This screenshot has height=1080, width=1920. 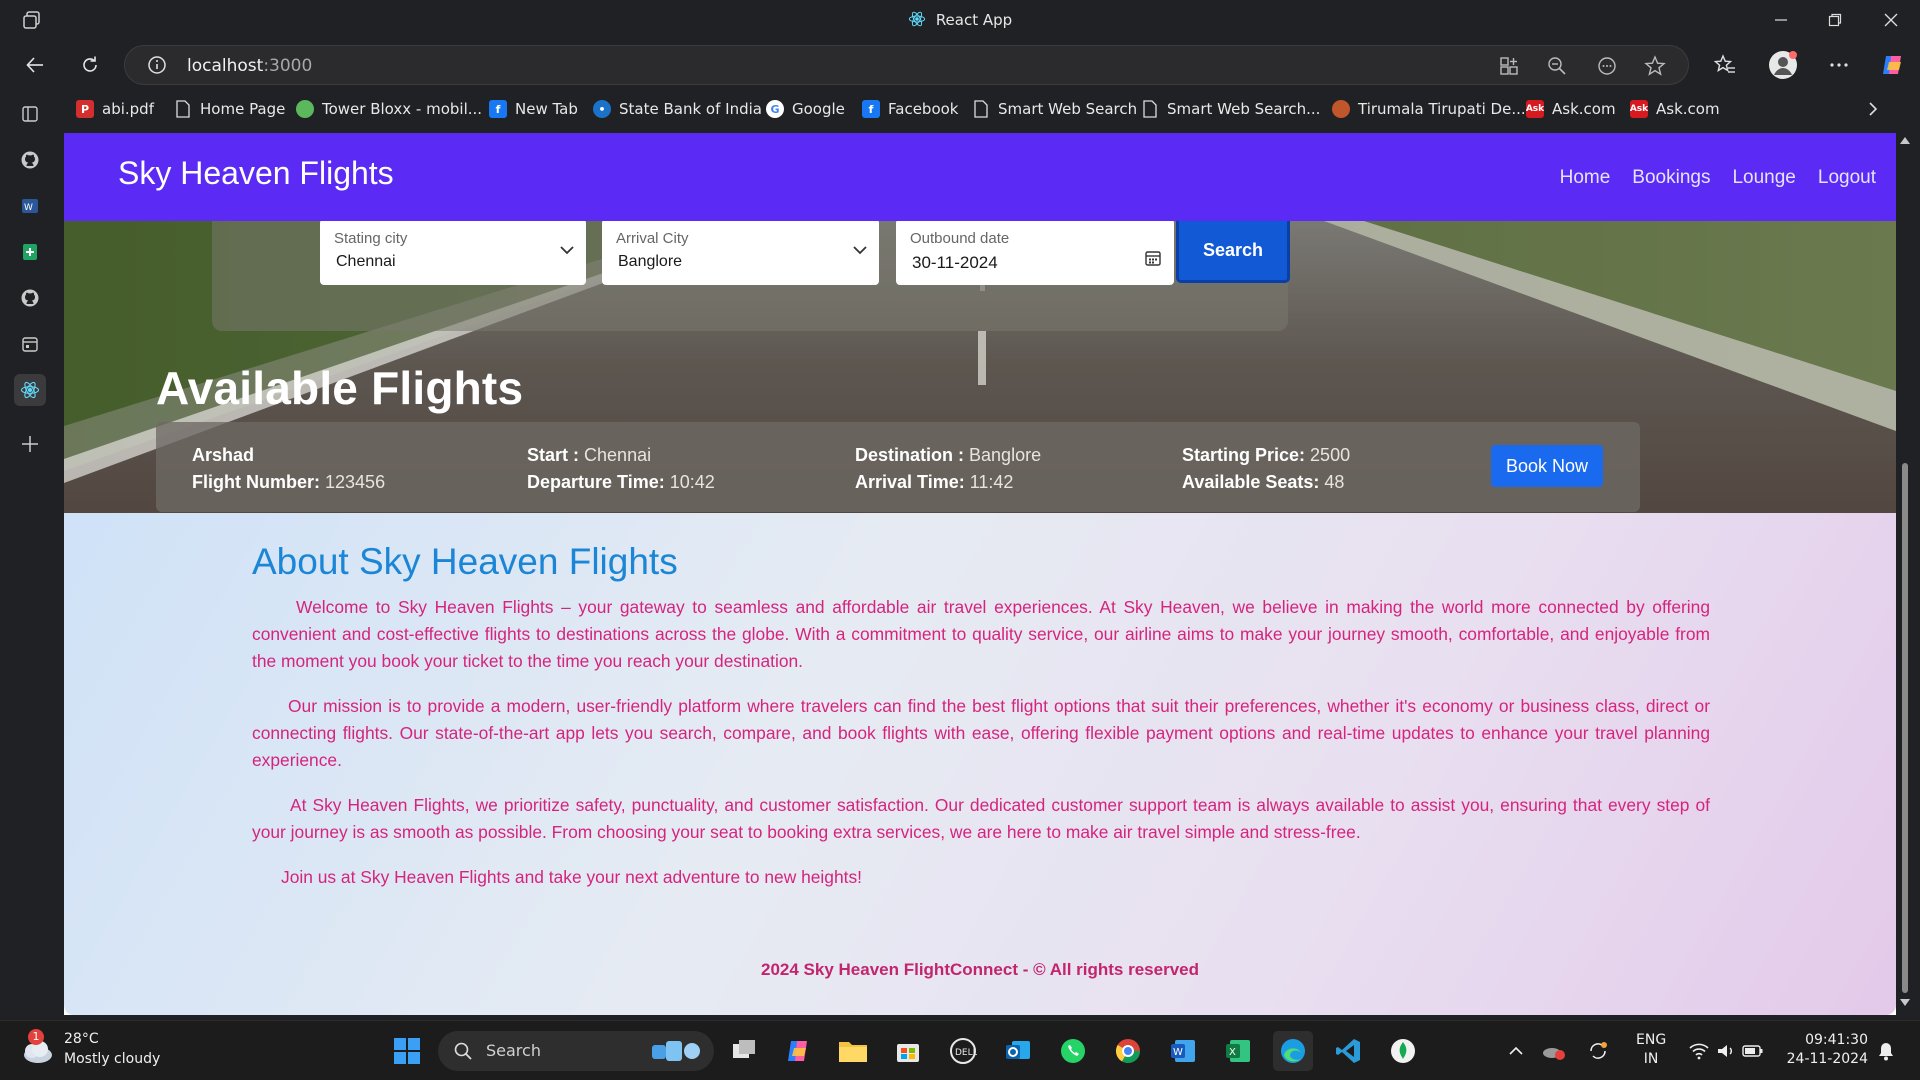 I want to click on tab-actions-button, so click(x=30, y=114).